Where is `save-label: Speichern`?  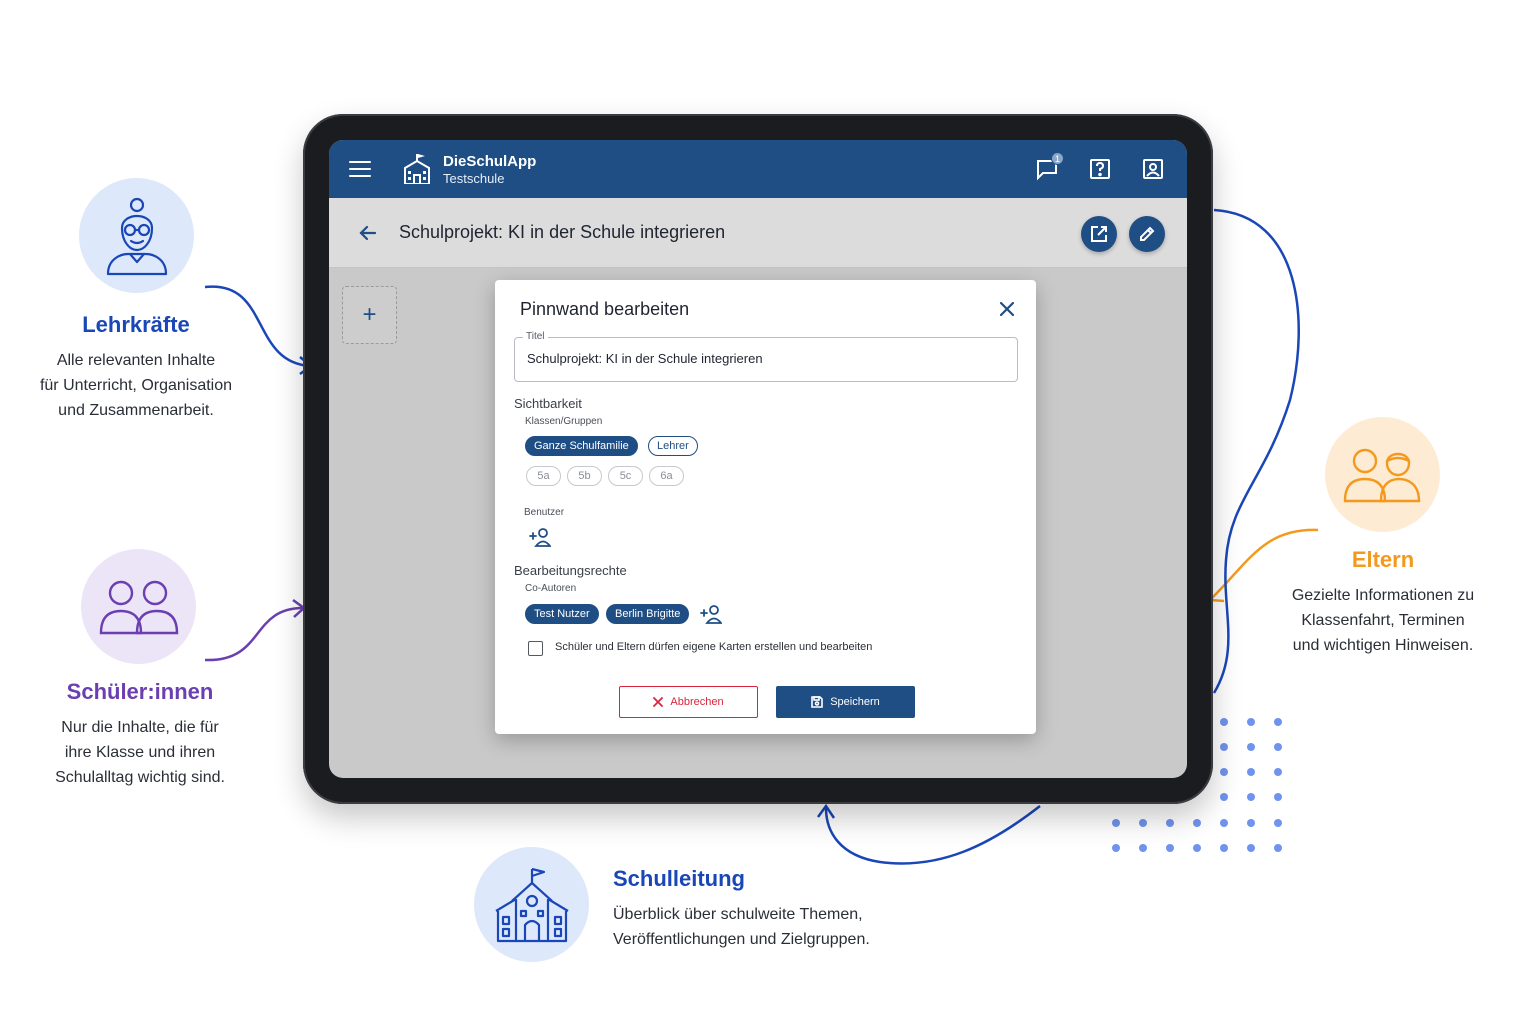 save-label: Speichern is located at coordinates (855, 702).